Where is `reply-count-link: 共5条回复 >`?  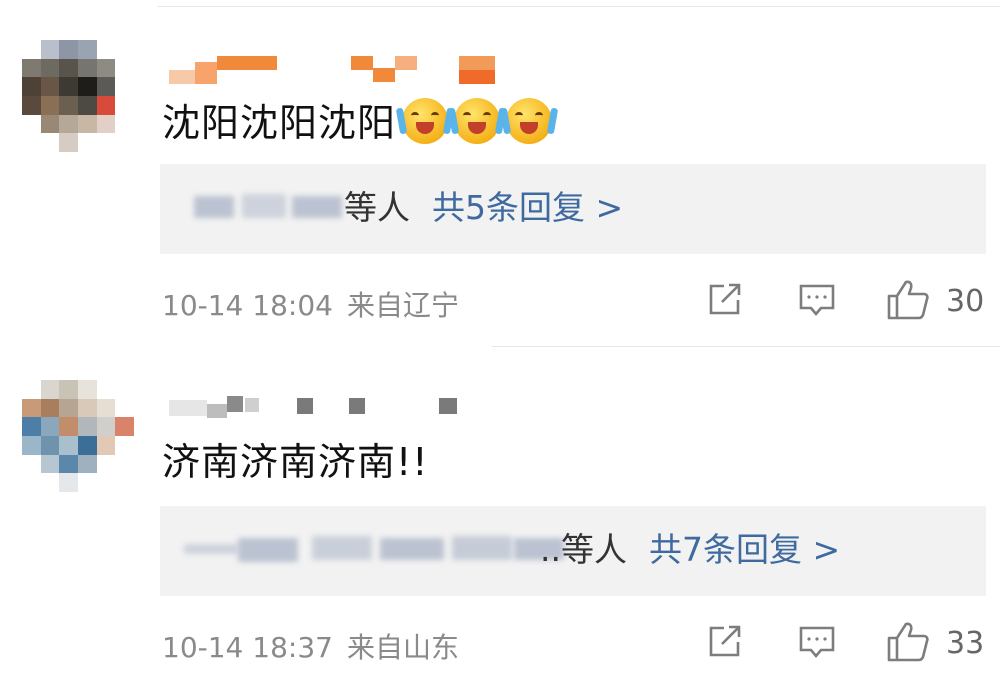
reply-count-link: 共5条回复 > is located at coordinates (527, 207).